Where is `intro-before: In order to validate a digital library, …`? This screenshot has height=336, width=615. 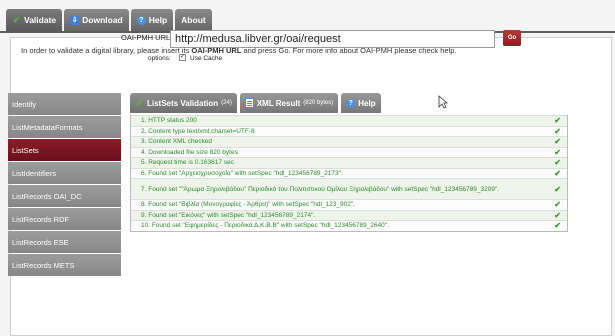
intro-before: In order to validate a digital library, … is located at coordinates (106, 50).